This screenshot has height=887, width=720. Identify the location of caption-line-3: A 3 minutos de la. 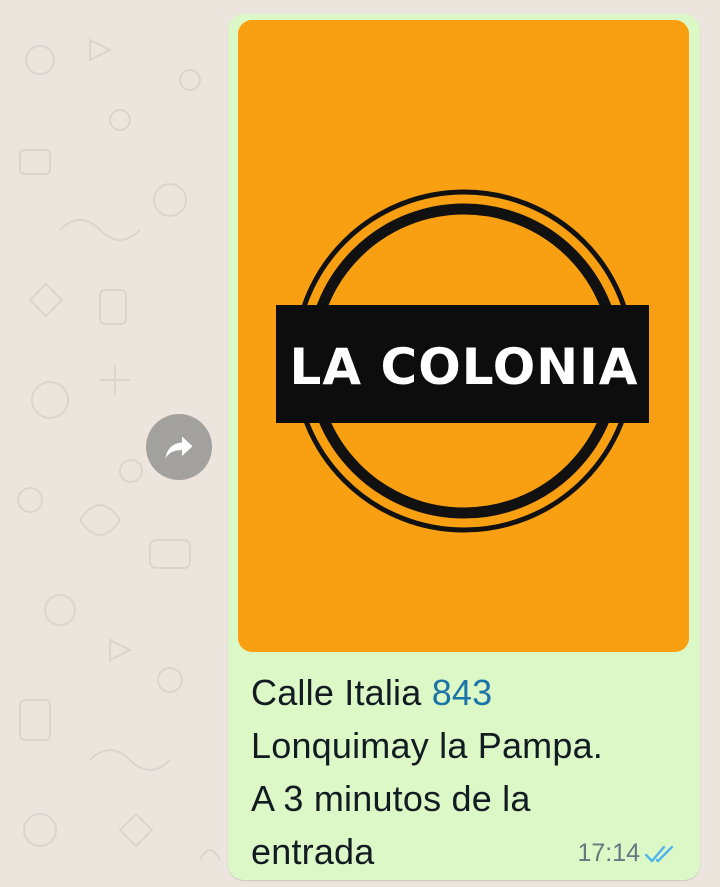
(391, 798).